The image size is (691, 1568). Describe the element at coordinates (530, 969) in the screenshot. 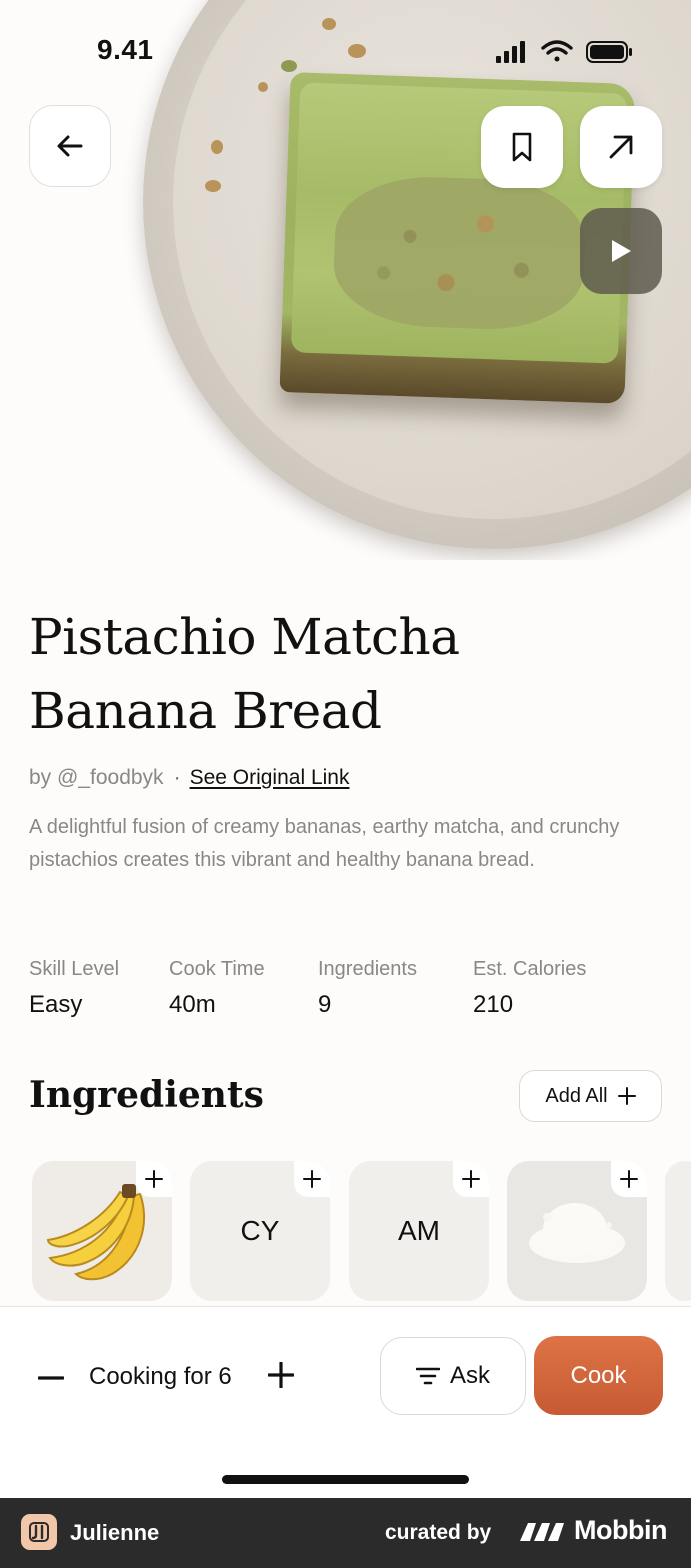

I see `stat-label: Est. Calories` at that location.